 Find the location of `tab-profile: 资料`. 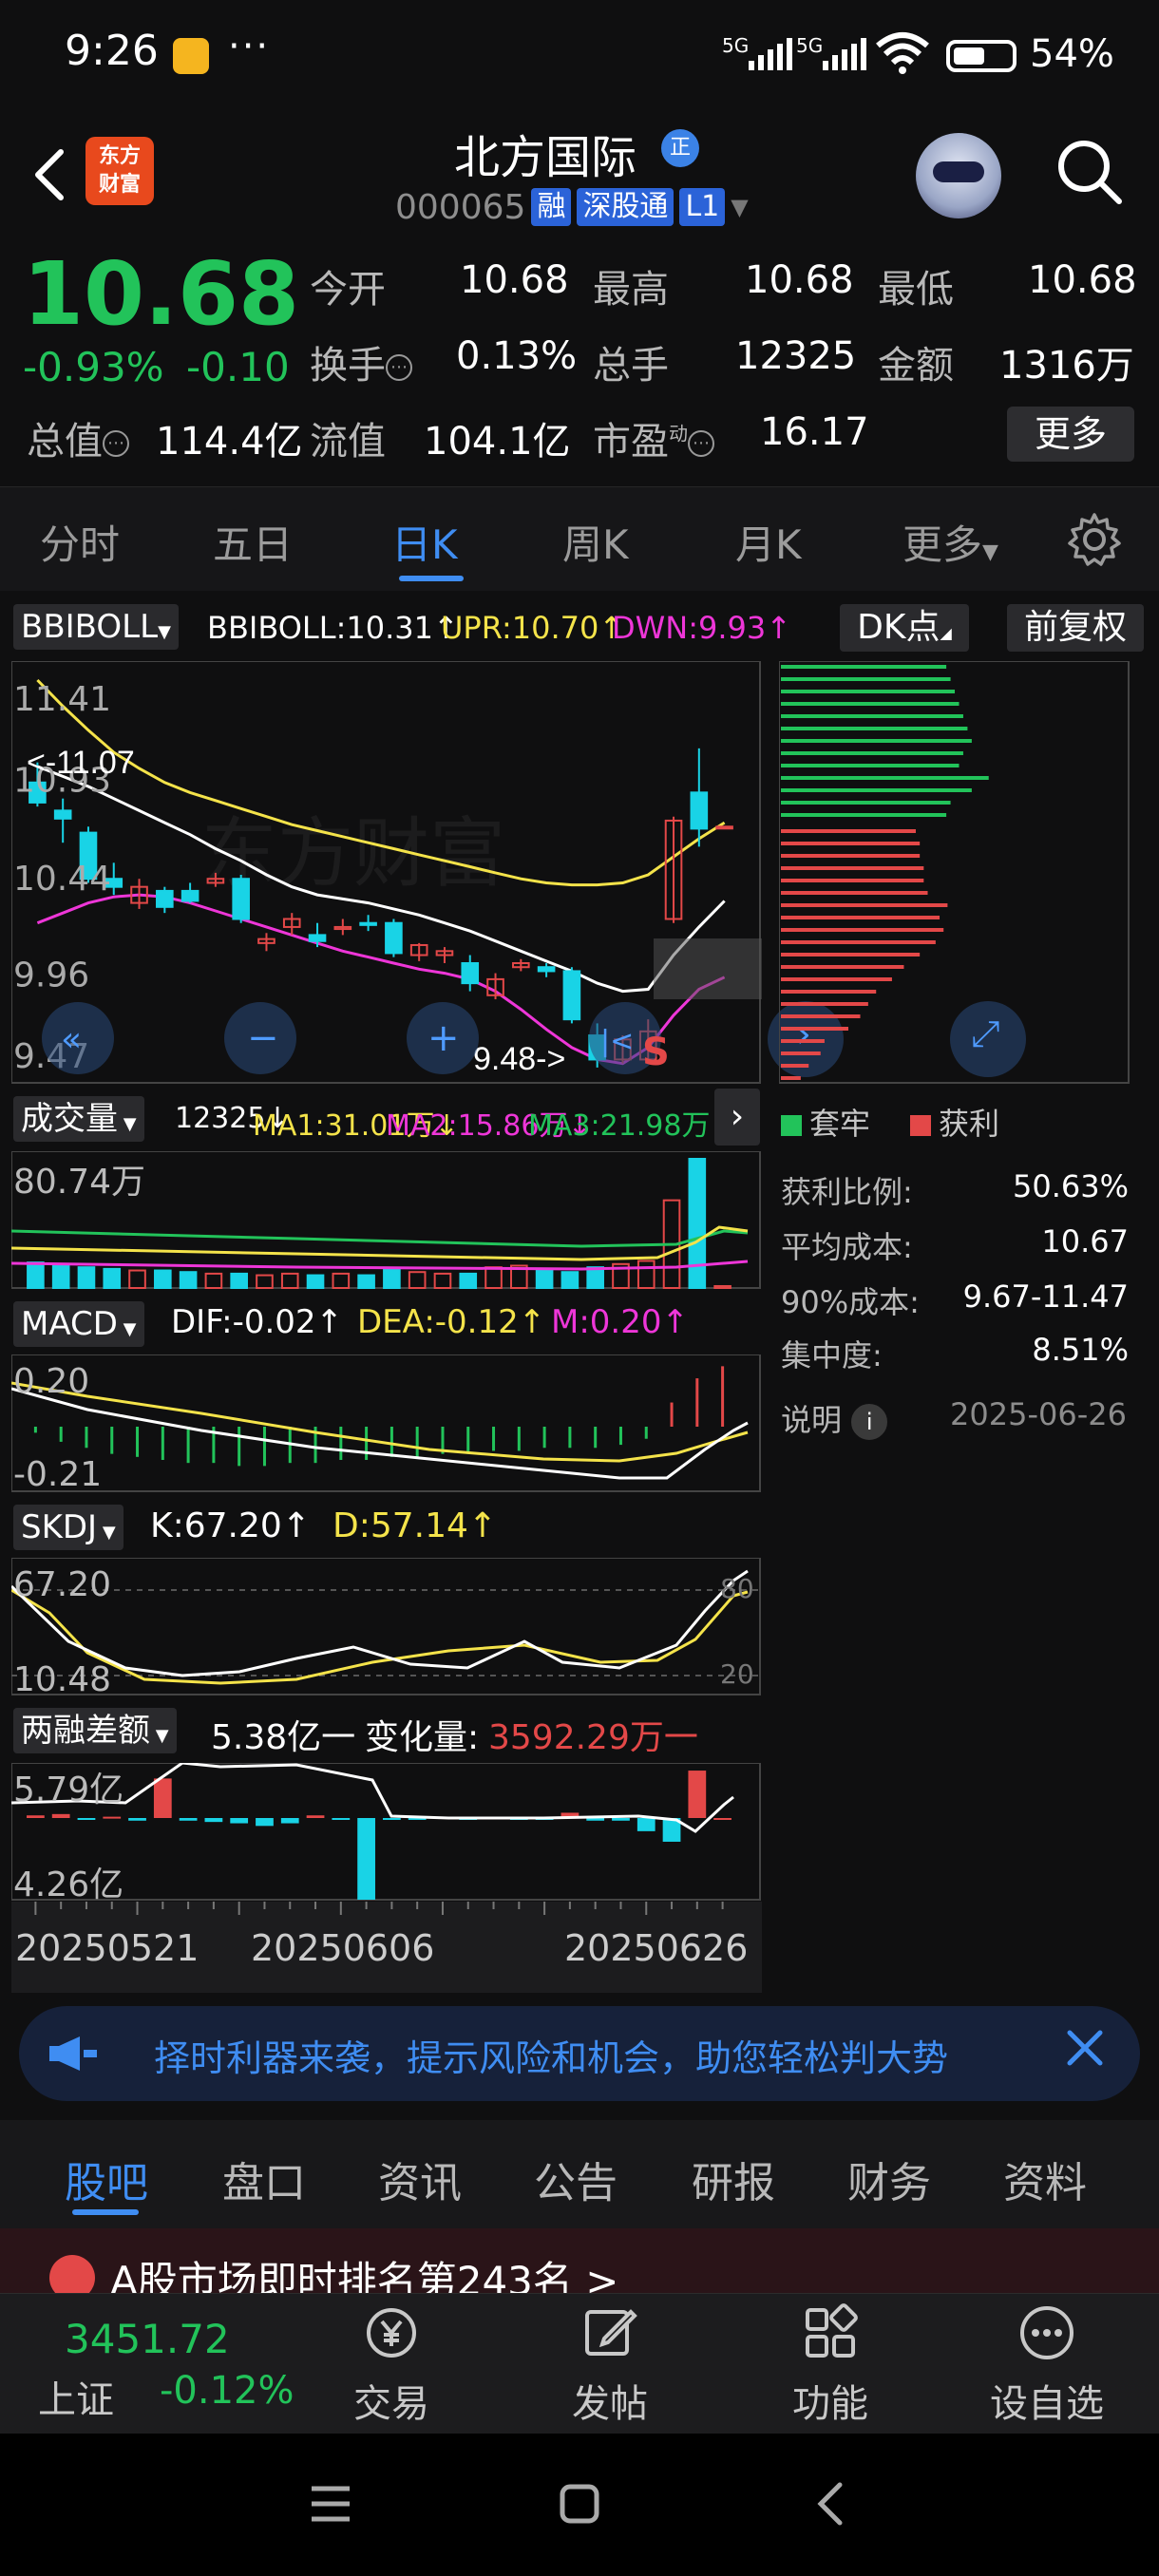

tab-profile: 资料 is located at coordinates (1045, 2179).